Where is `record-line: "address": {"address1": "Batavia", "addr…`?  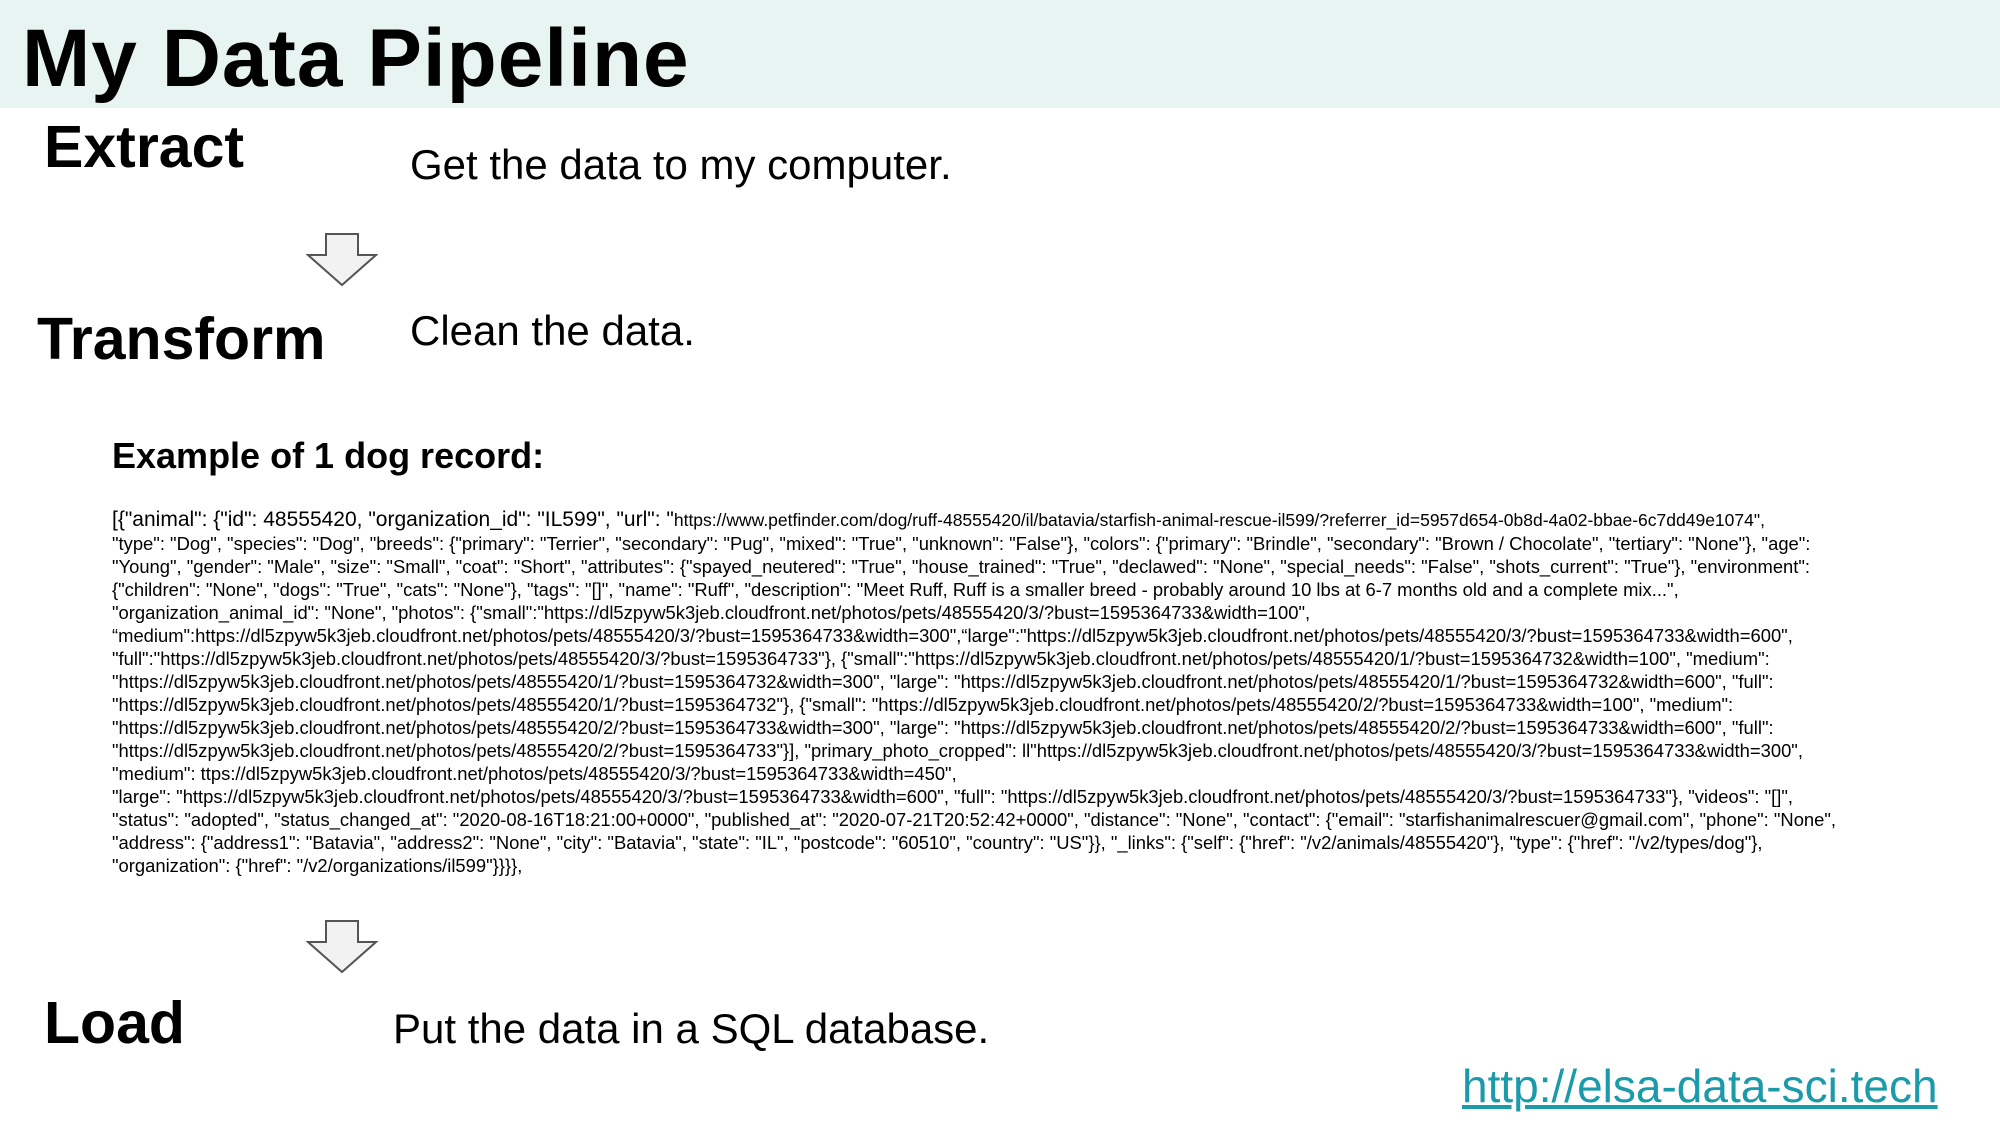 record-line: "address": {"address1": "Batavia", "addr… is located at coordinates (937, 842).